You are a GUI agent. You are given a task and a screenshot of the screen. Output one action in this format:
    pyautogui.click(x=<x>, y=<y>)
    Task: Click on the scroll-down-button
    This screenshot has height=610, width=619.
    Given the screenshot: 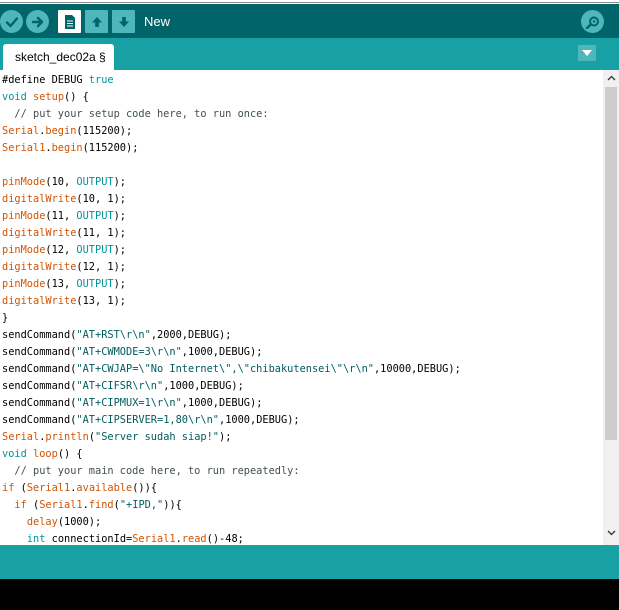 What is the action you would take?
    pyautogui.click(x=611, y=533)
    